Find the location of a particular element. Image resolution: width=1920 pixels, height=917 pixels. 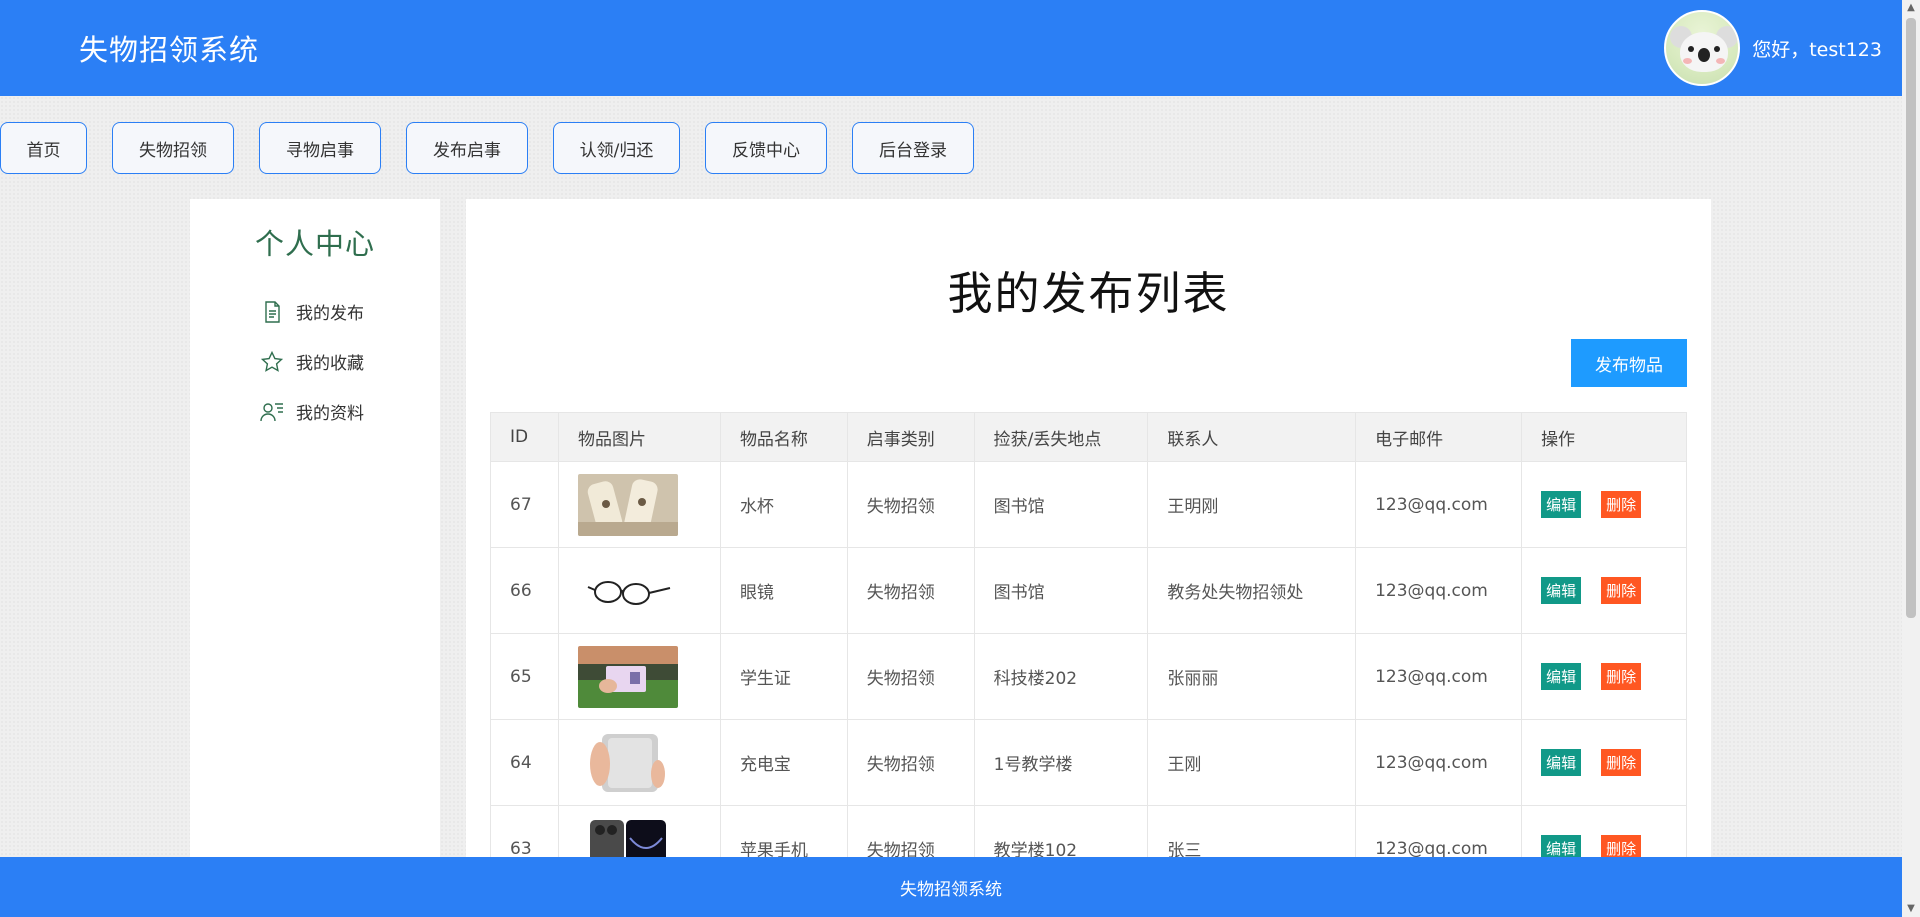

cell-id: 64 is located at coordinates (524, 762).